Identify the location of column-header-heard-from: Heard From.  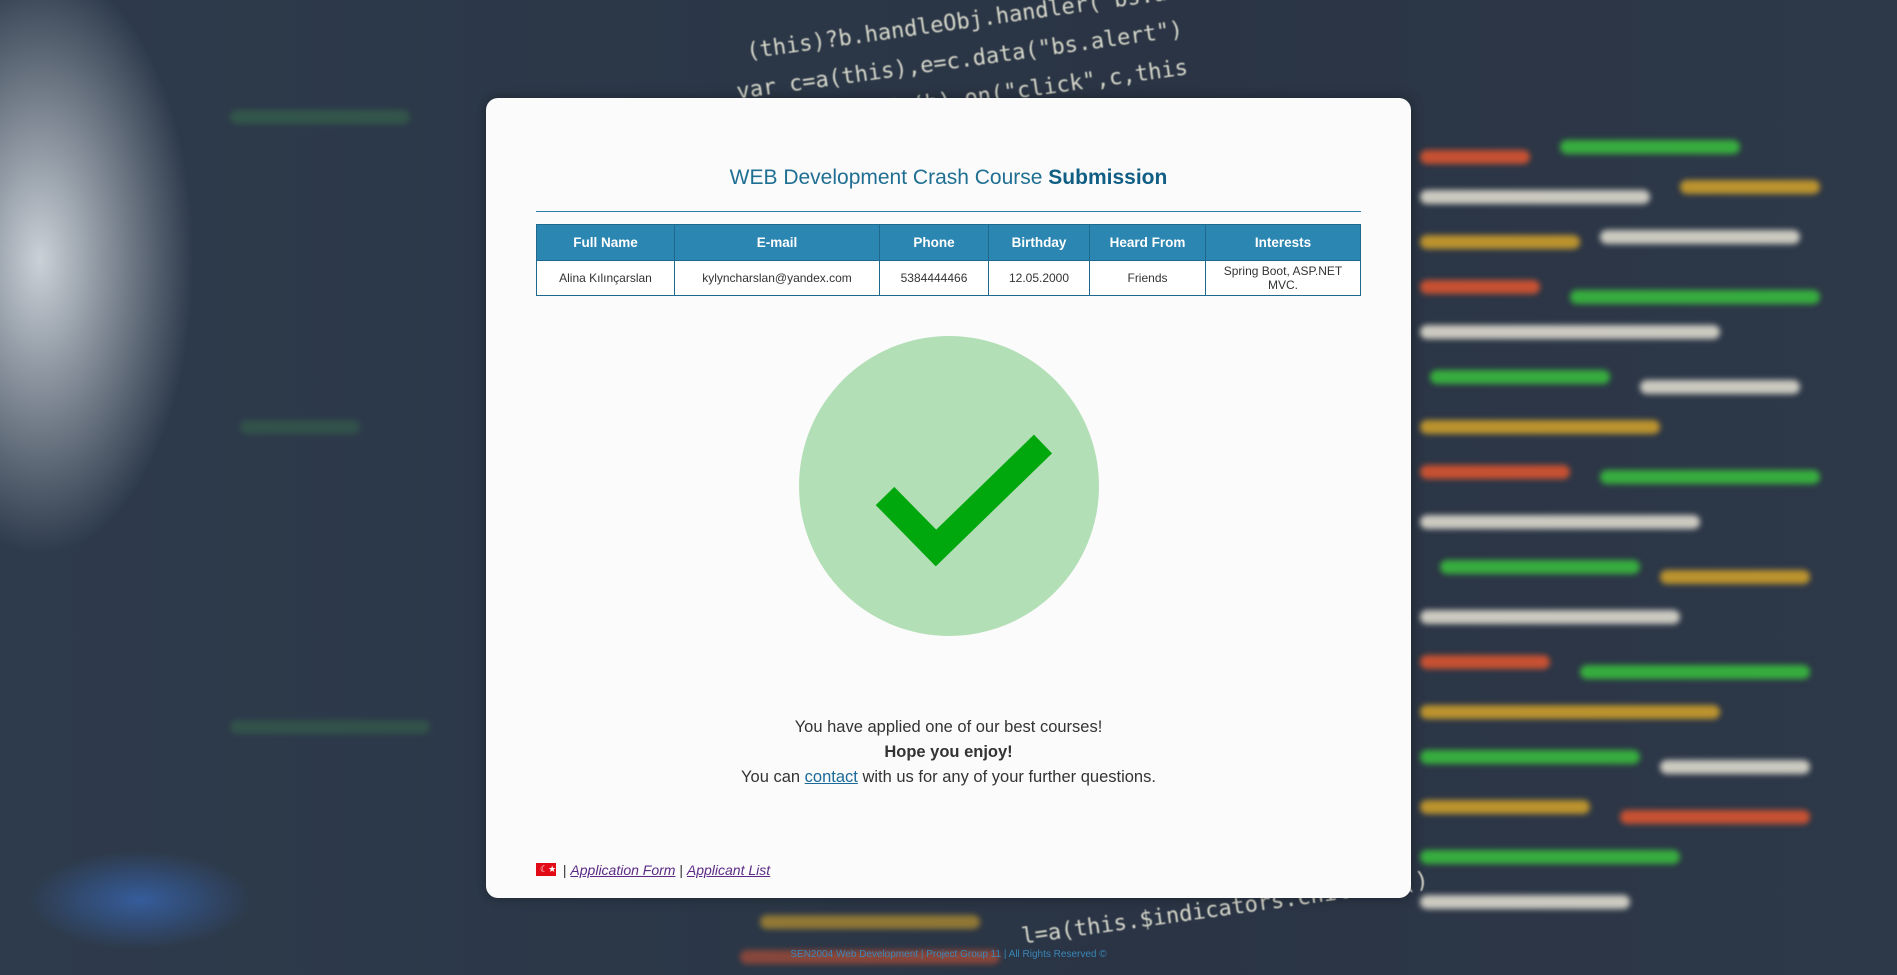
(1147, 242).